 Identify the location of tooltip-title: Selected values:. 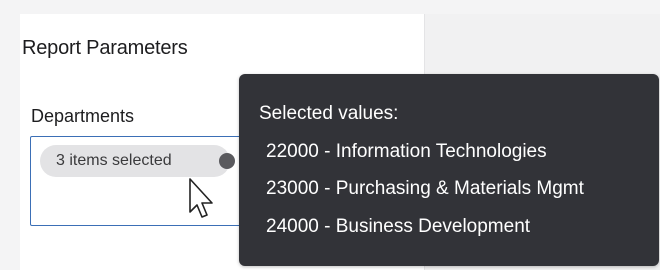
(329, 113).